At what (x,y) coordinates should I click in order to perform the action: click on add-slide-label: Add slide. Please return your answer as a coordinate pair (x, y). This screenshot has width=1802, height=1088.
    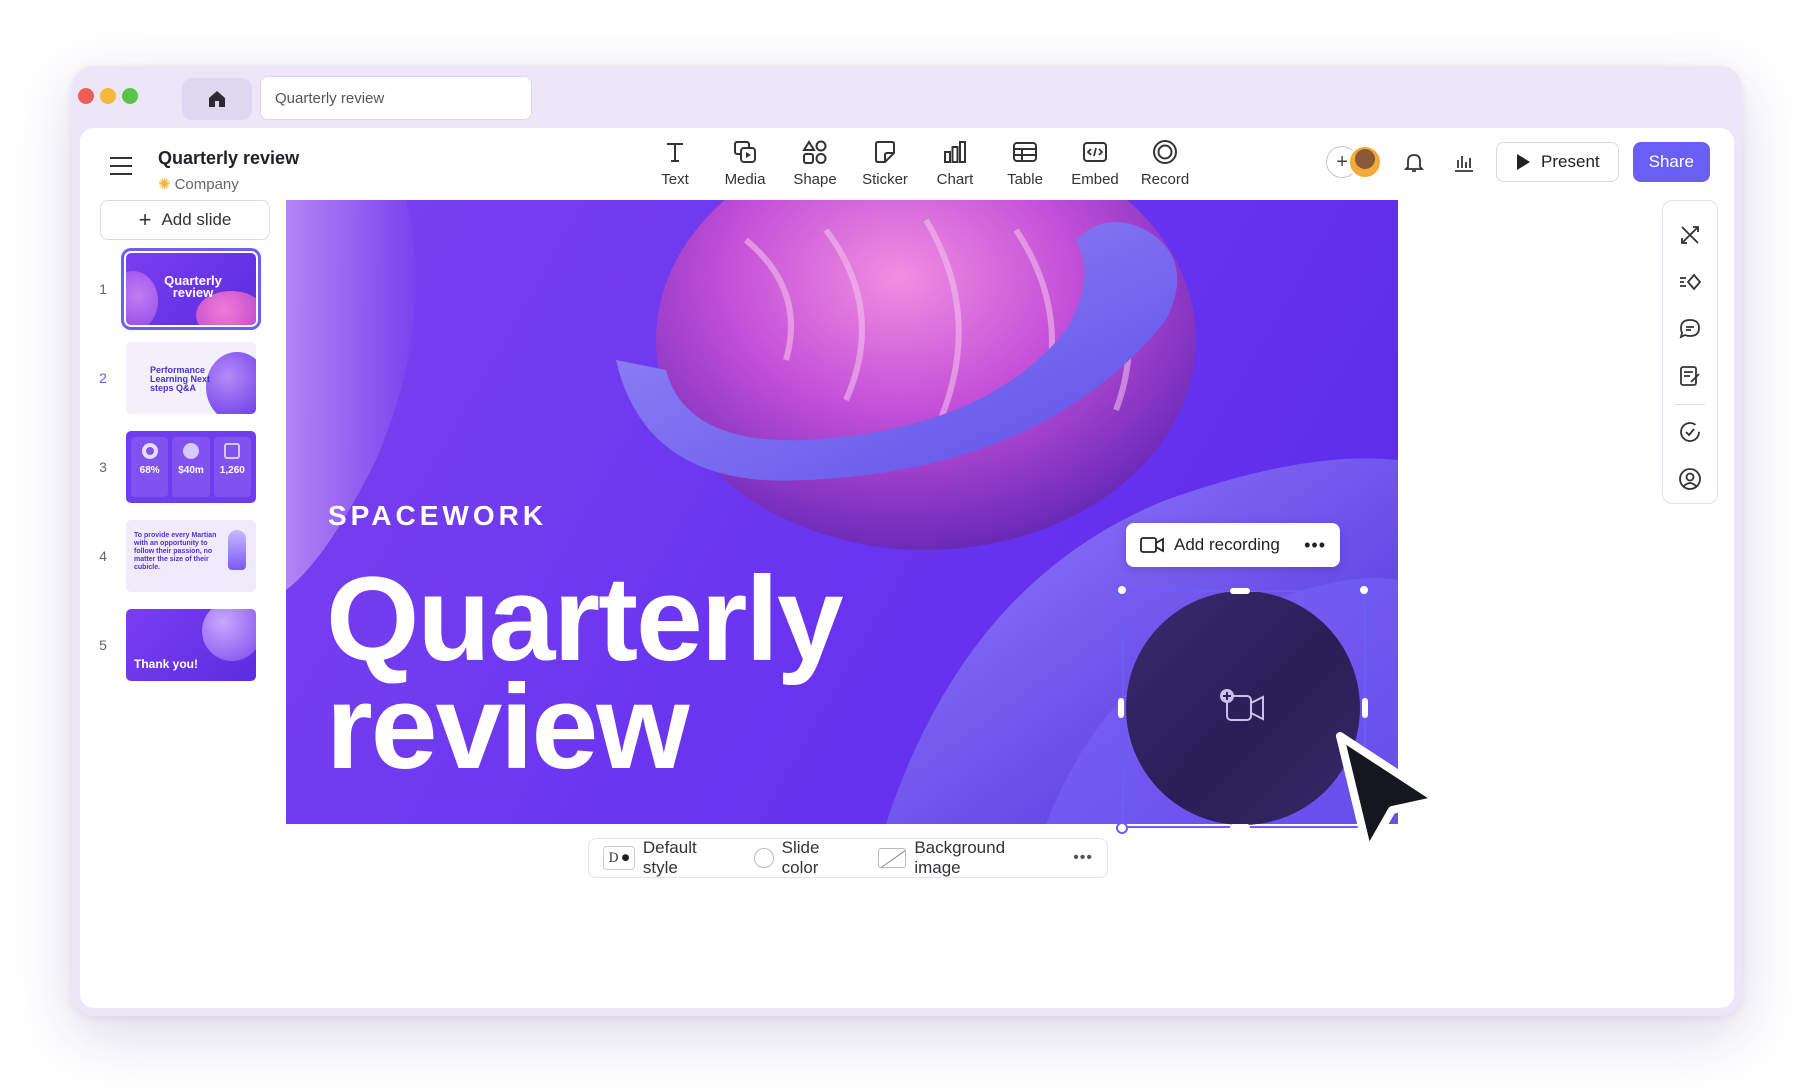
    Looking at the image, I should click on (196, 219).